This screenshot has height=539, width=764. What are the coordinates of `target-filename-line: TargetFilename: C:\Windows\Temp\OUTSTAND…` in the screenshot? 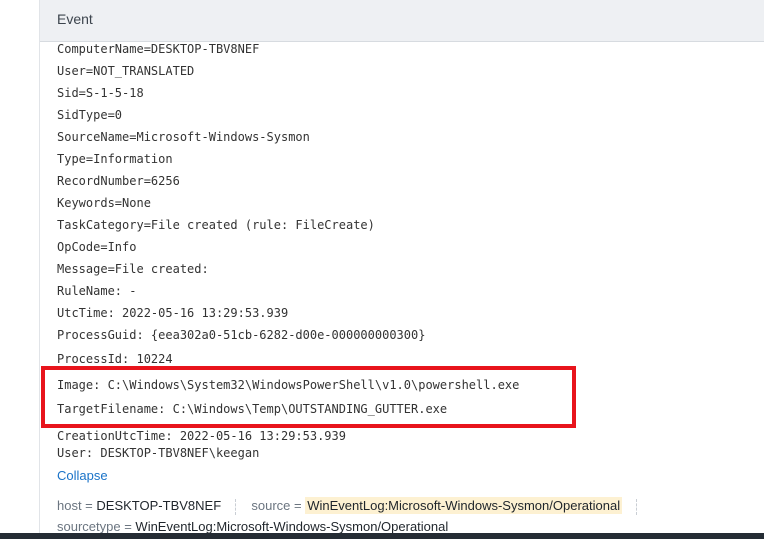 It's located at (252, 409).